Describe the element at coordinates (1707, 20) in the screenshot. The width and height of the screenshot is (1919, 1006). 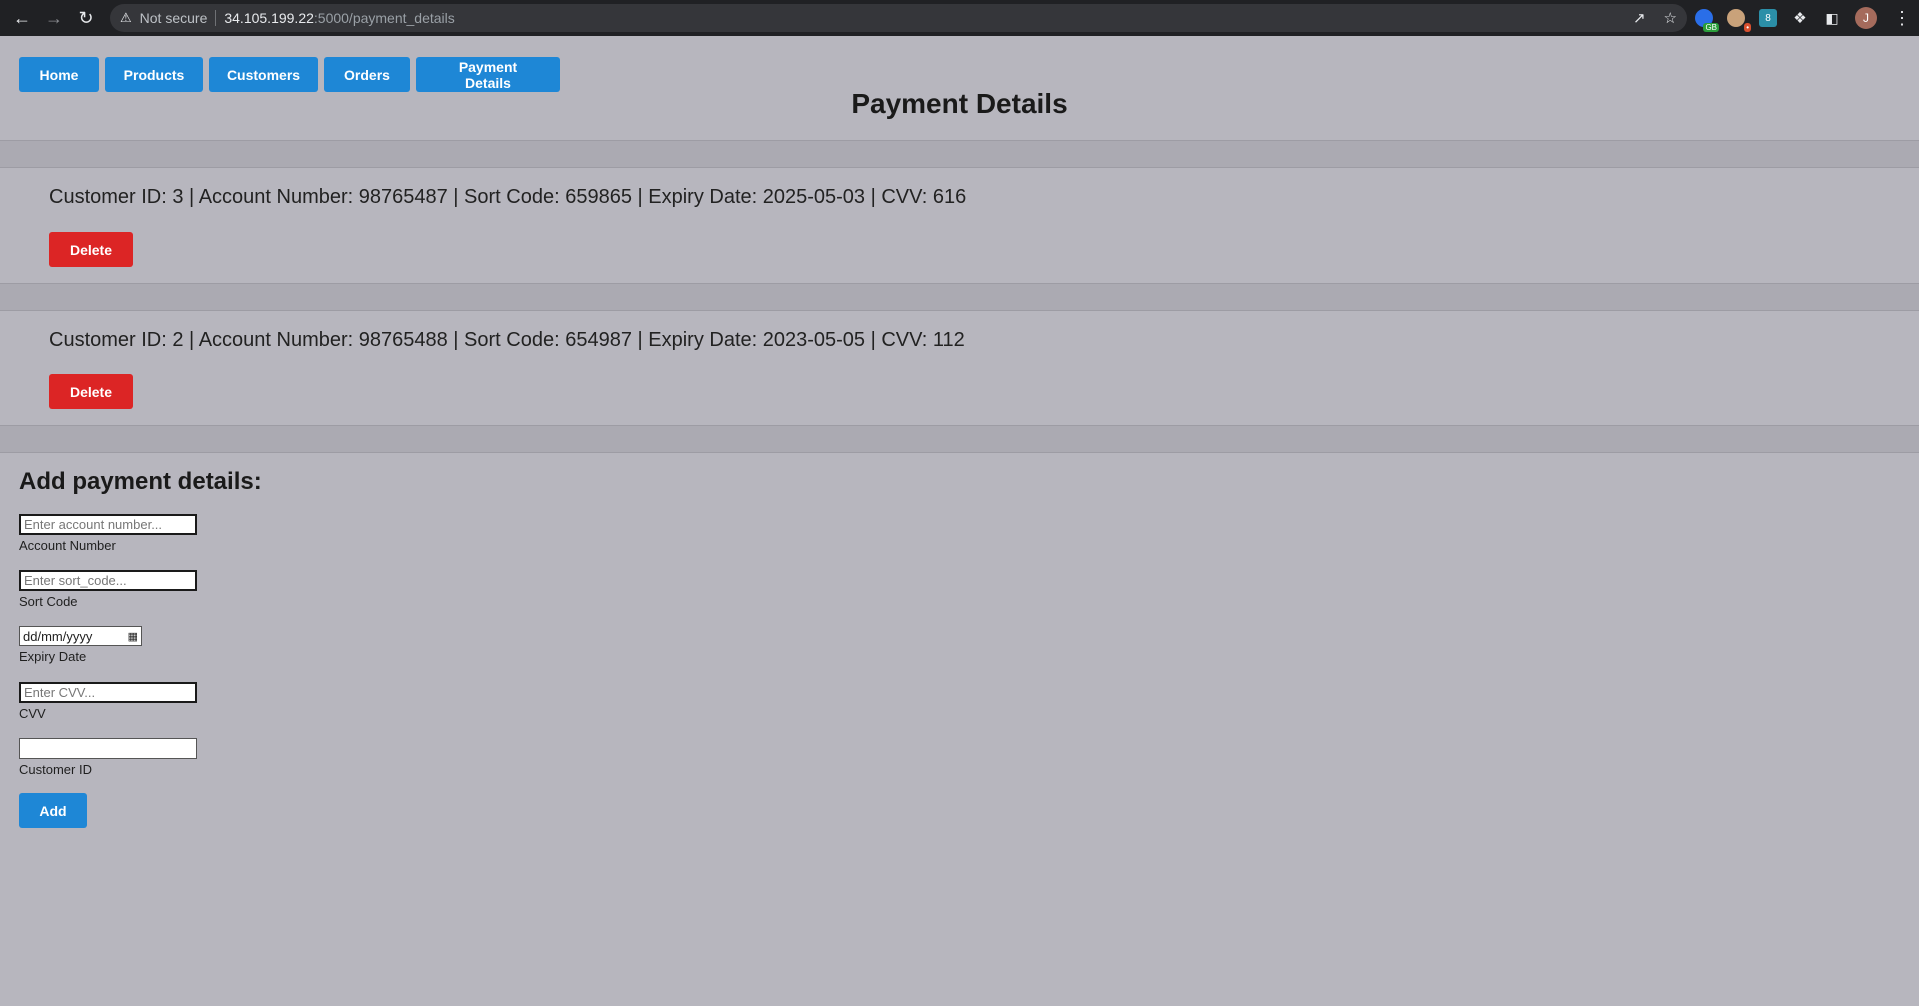
I see `extension-globe-icon: GB` at that location.